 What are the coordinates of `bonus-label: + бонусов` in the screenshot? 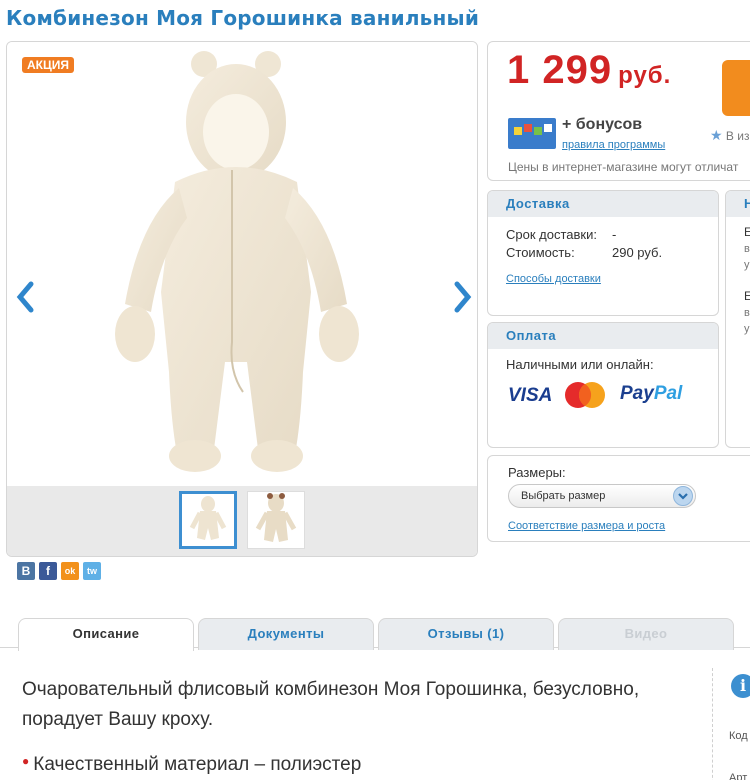 It's located at (602, 124).